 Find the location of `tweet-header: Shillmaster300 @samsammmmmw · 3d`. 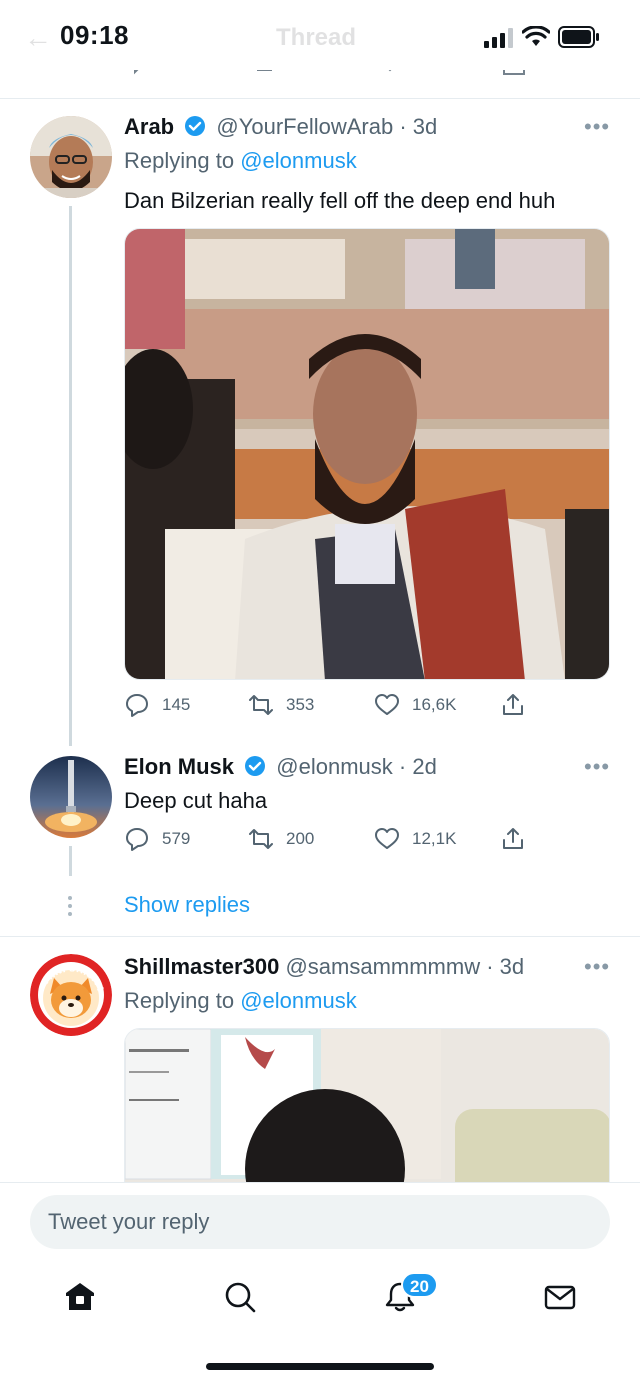

tweet-header: Shillmaster300 @samsammmmmw · 3d is located at coordinates (324, 967).